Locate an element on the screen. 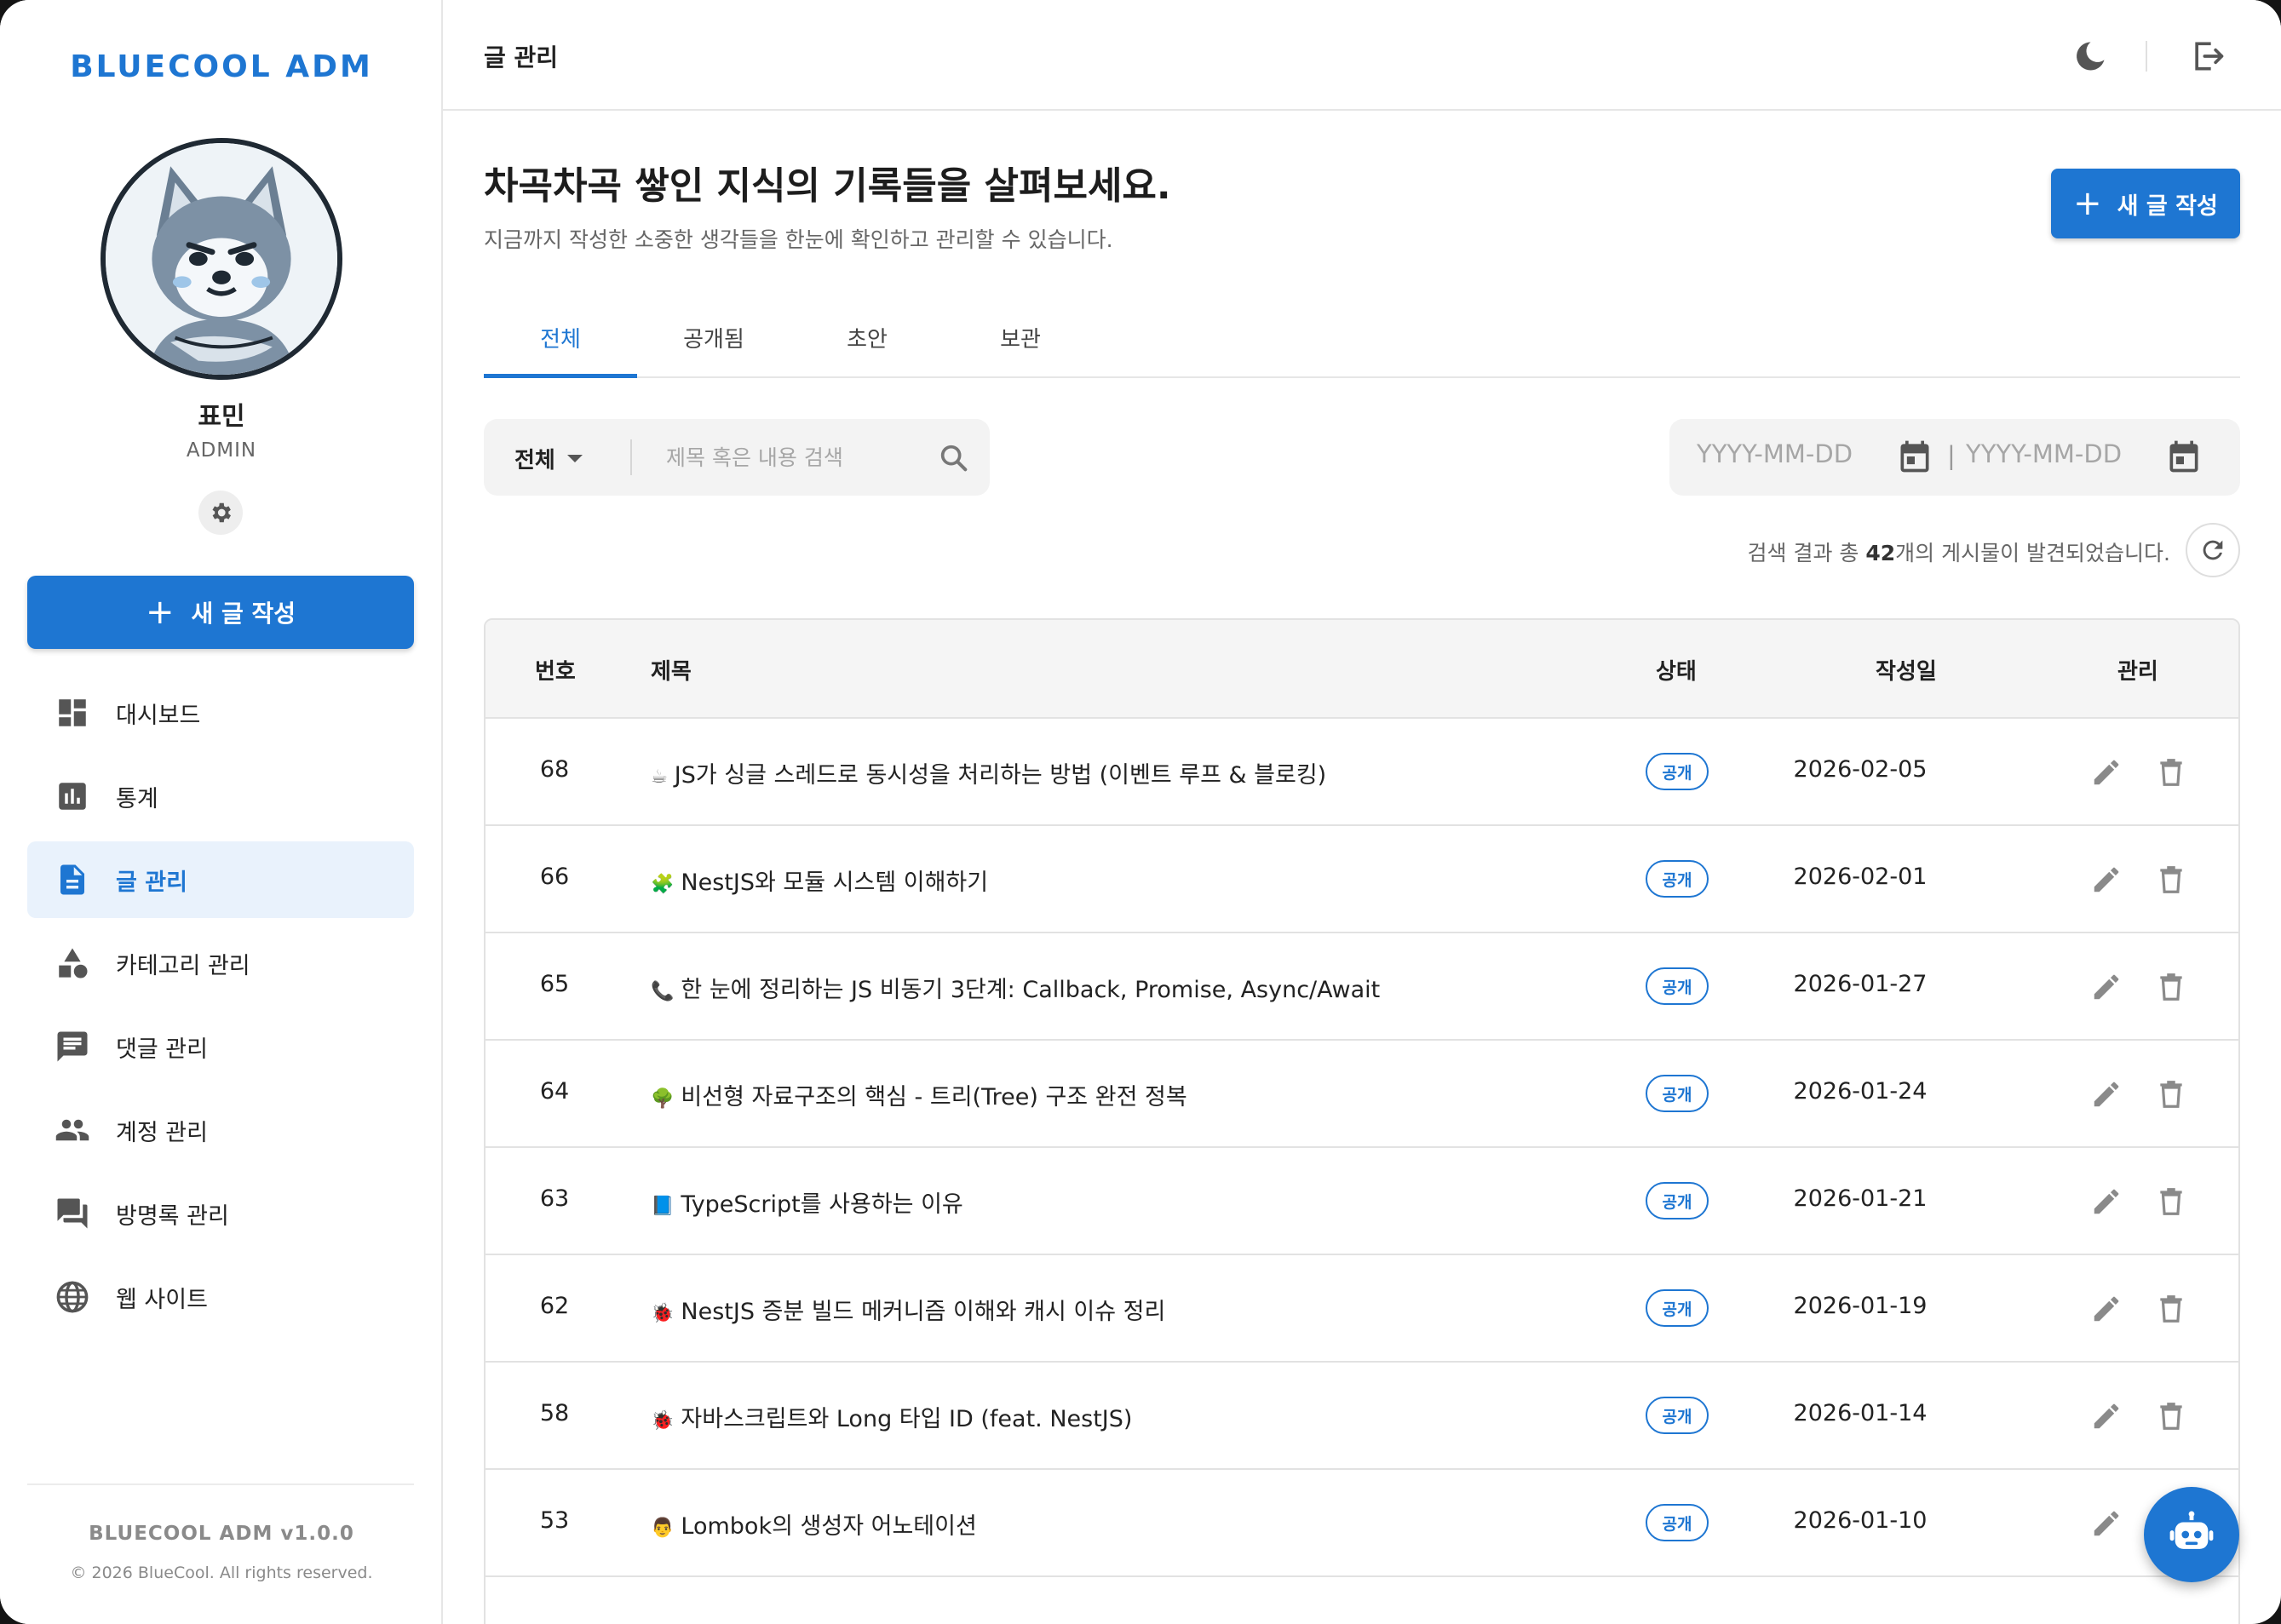 Image resolution: width=2281 pixels, height=1624 pixels. sidebar-item-label: 카테고리 관리 is located at coordinates (183, 965).